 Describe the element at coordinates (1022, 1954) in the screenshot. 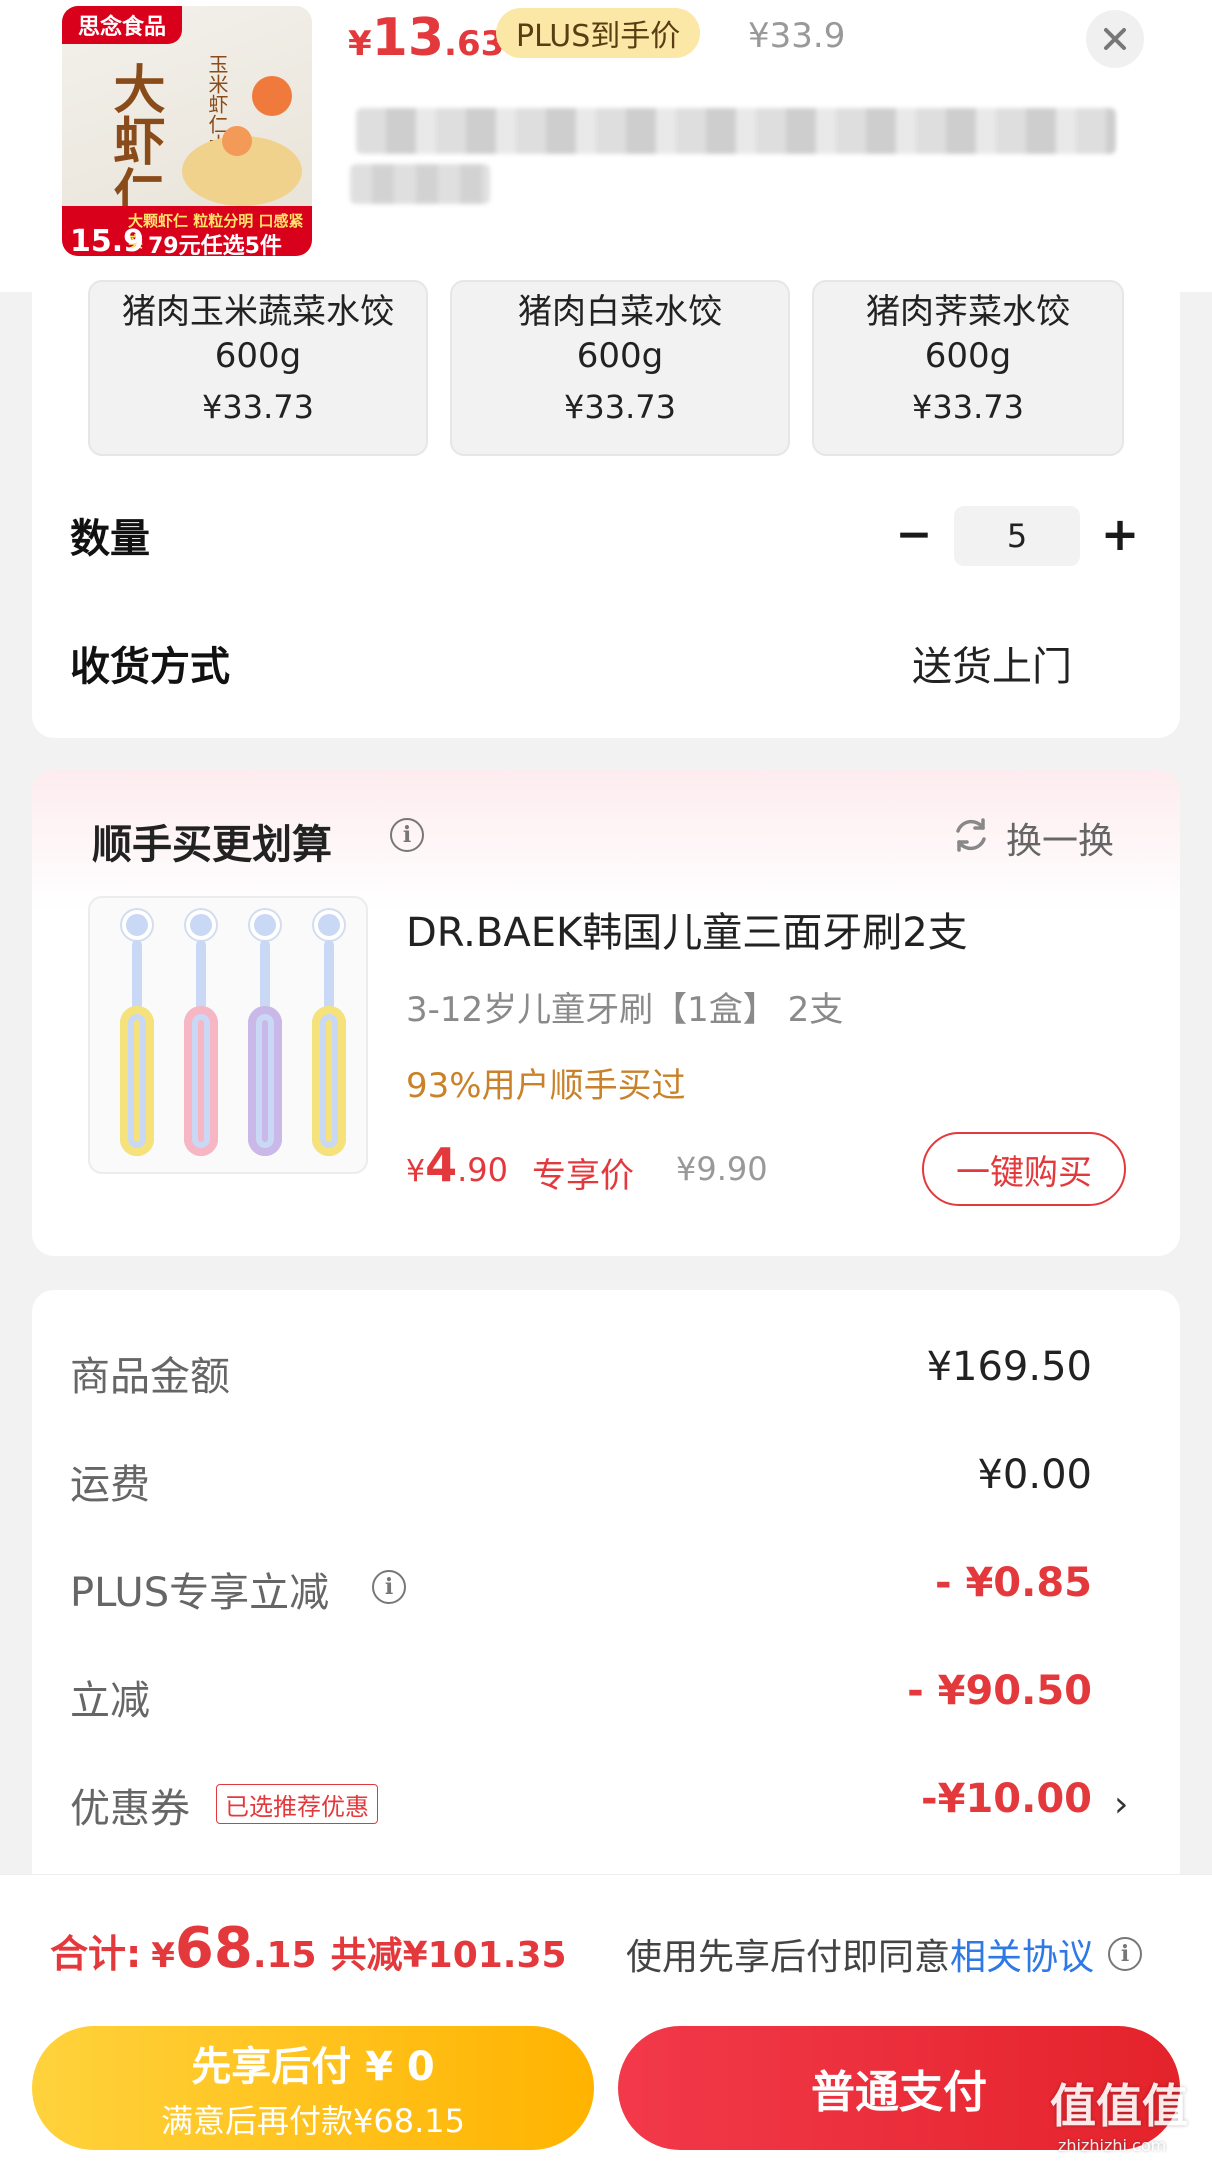

I see `agreement-link: 相关协议` at that location.